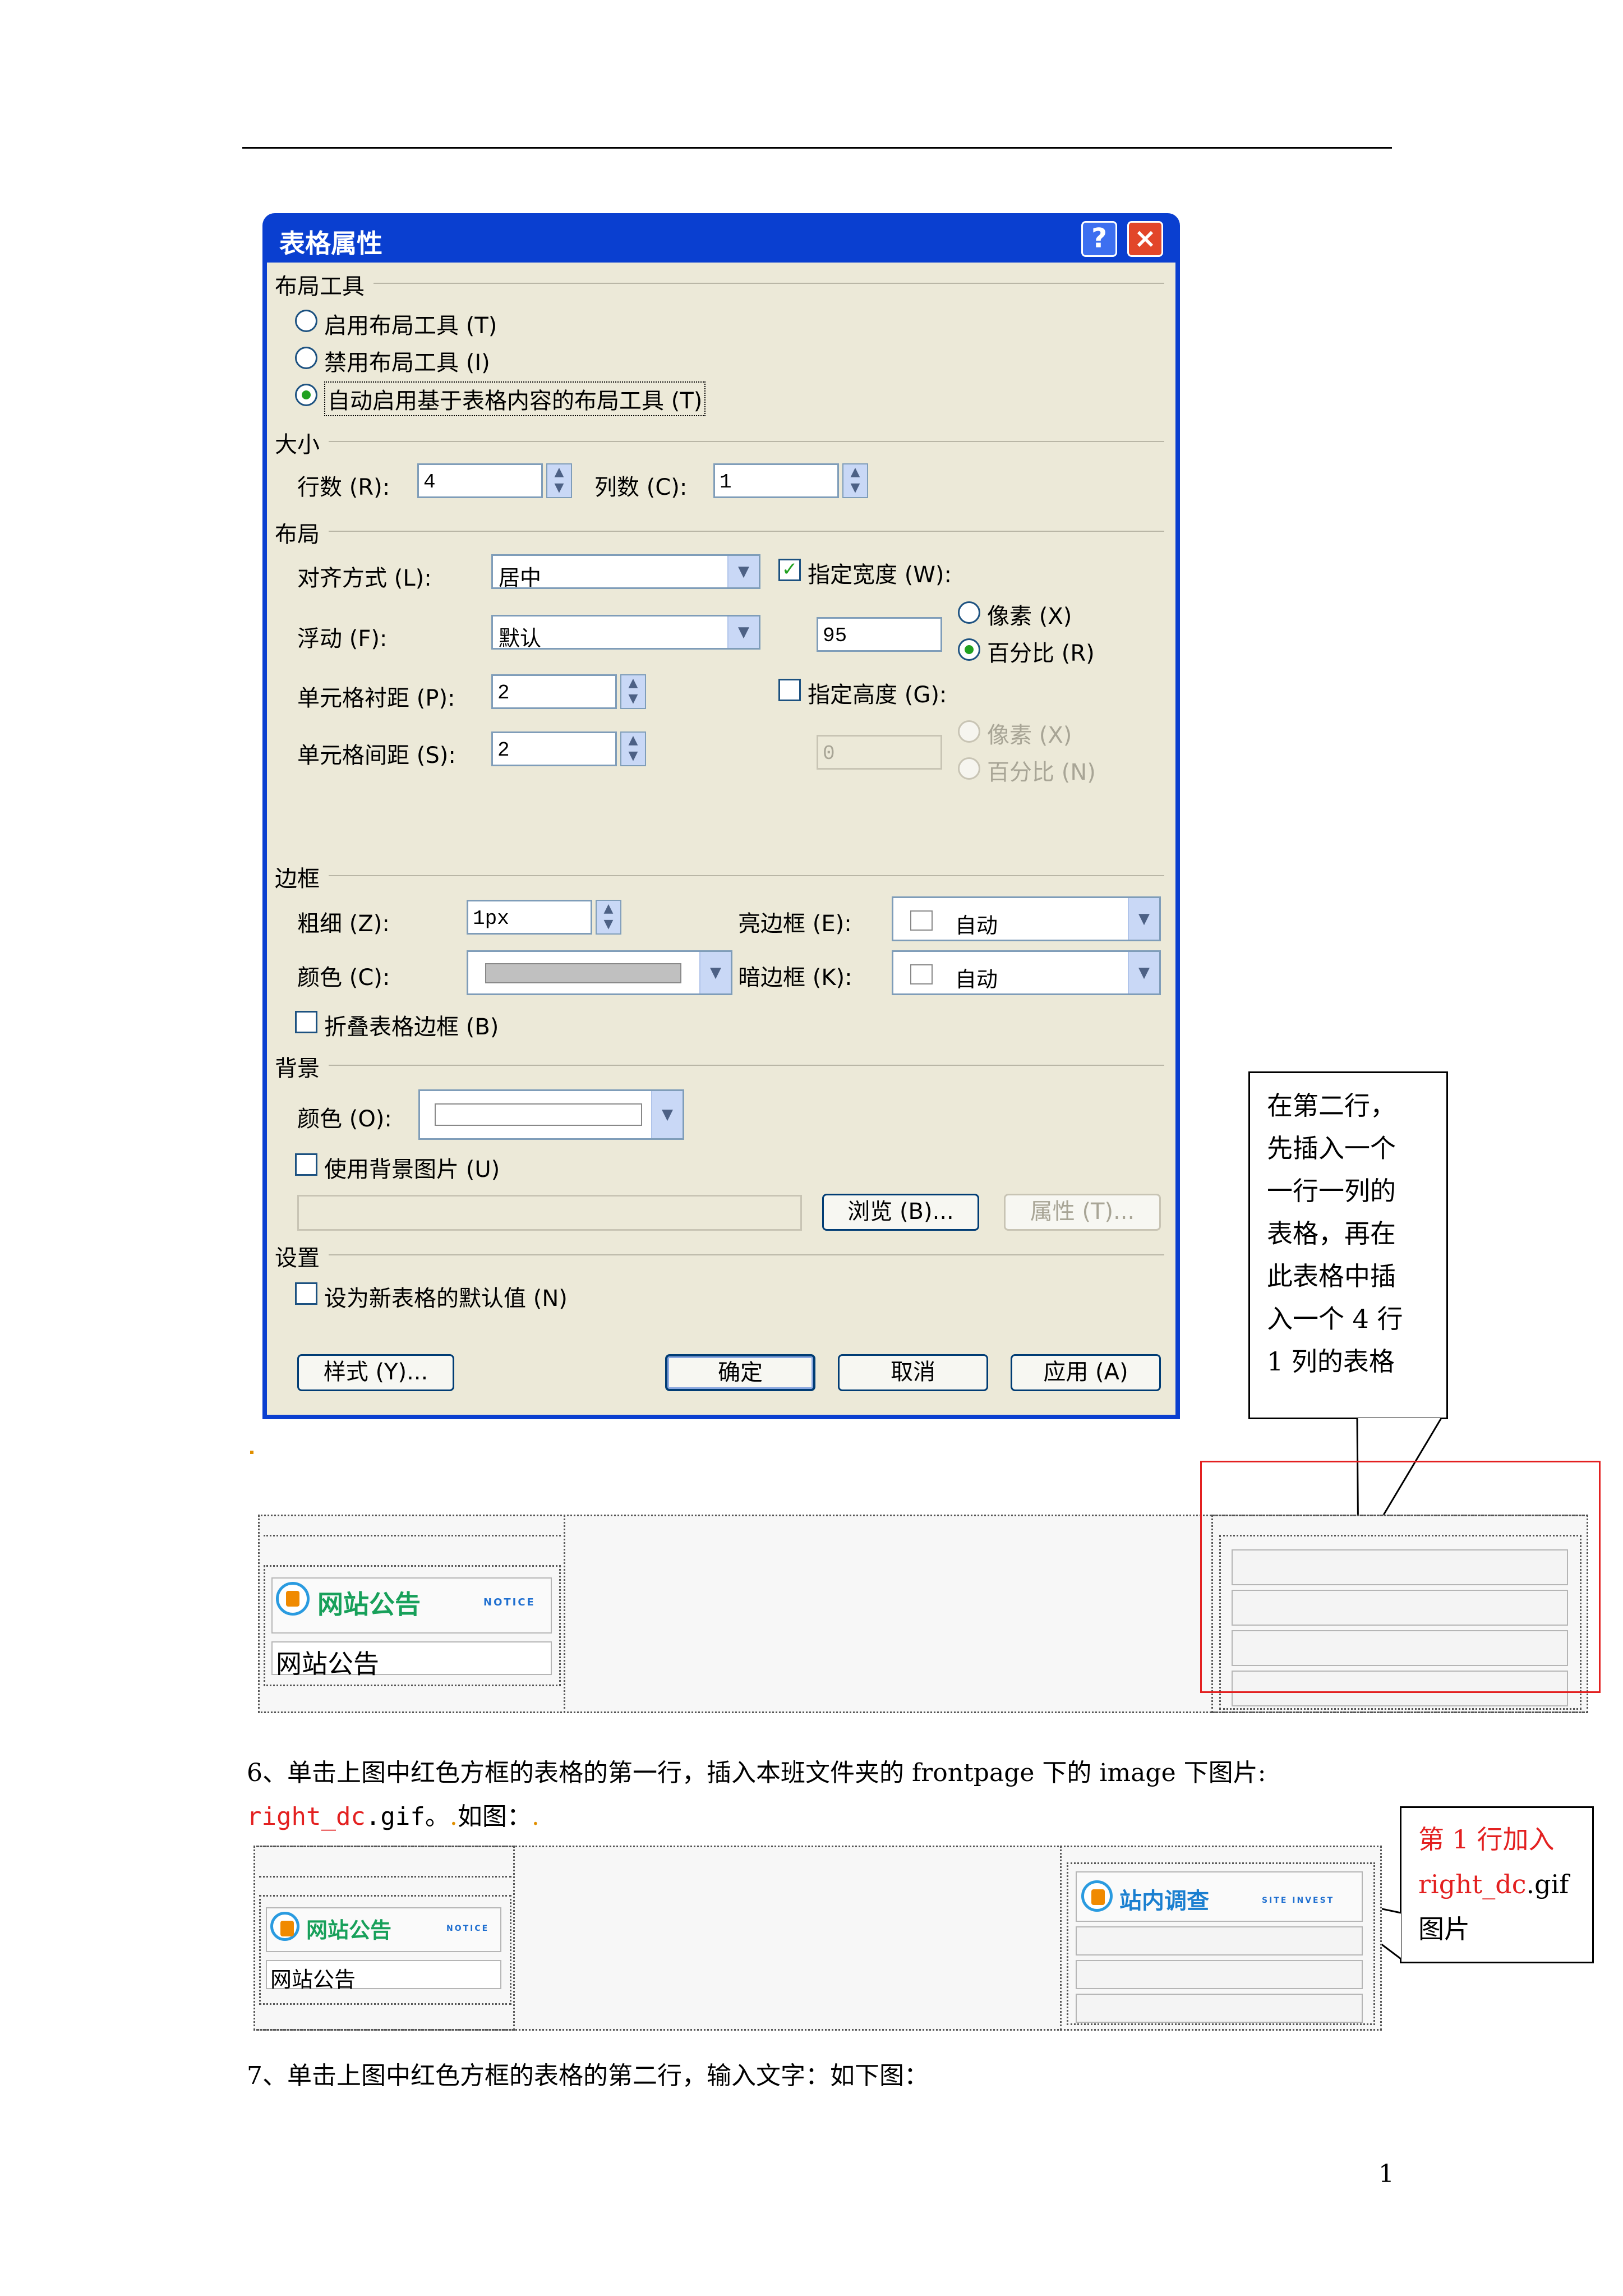  I want to click on row-divider, so click(412, 1535).